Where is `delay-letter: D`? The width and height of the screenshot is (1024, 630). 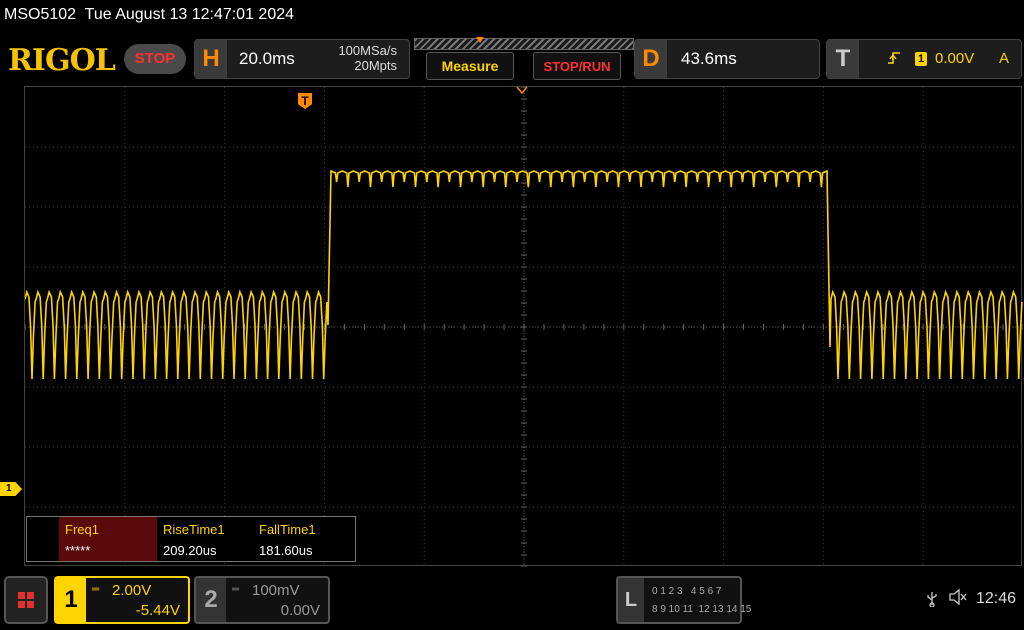
delay-letter: D is located at coordinates (651, 59).